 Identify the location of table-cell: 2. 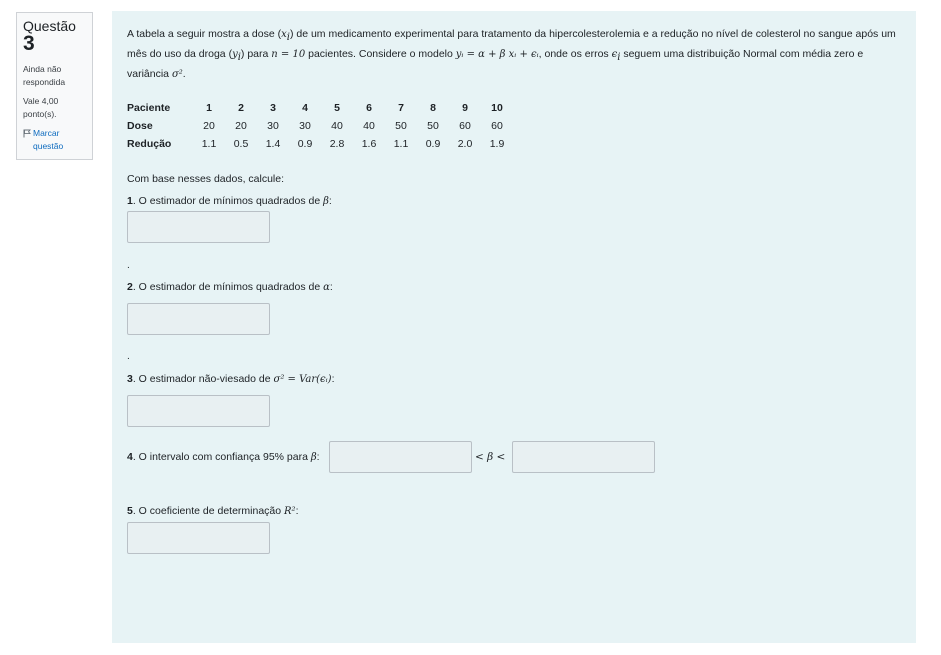
(241, 108).